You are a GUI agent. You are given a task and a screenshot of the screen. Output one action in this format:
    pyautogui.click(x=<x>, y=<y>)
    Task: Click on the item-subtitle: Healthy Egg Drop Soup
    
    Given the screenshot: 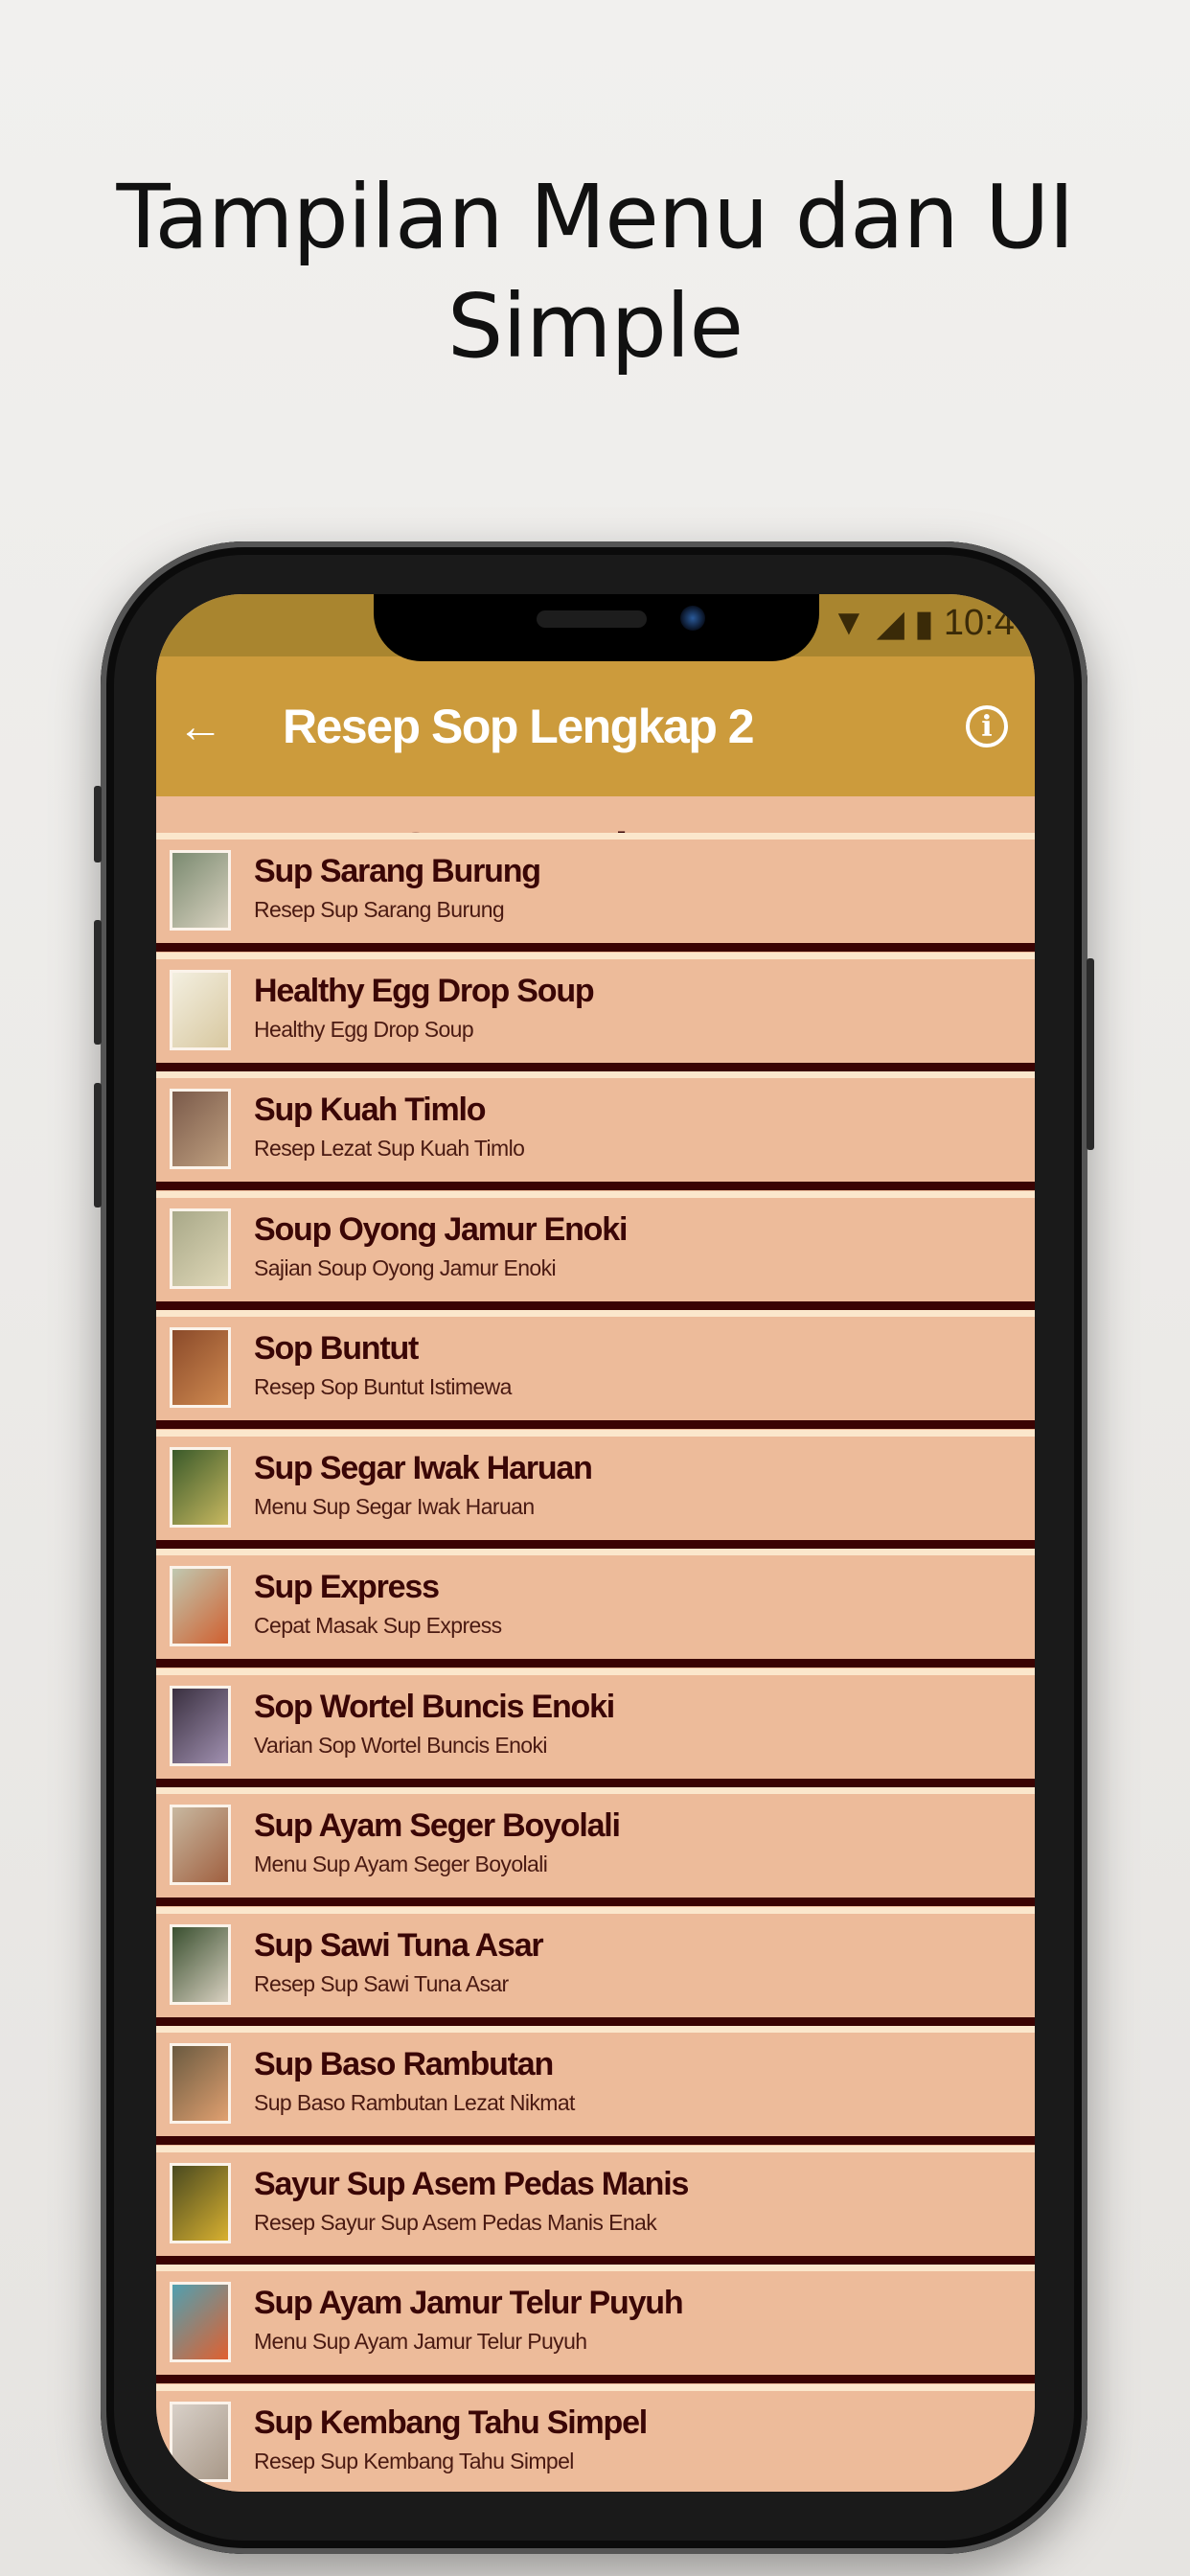 What is the action you would take?
    pyautogui.click(x=364, y=1029)
    